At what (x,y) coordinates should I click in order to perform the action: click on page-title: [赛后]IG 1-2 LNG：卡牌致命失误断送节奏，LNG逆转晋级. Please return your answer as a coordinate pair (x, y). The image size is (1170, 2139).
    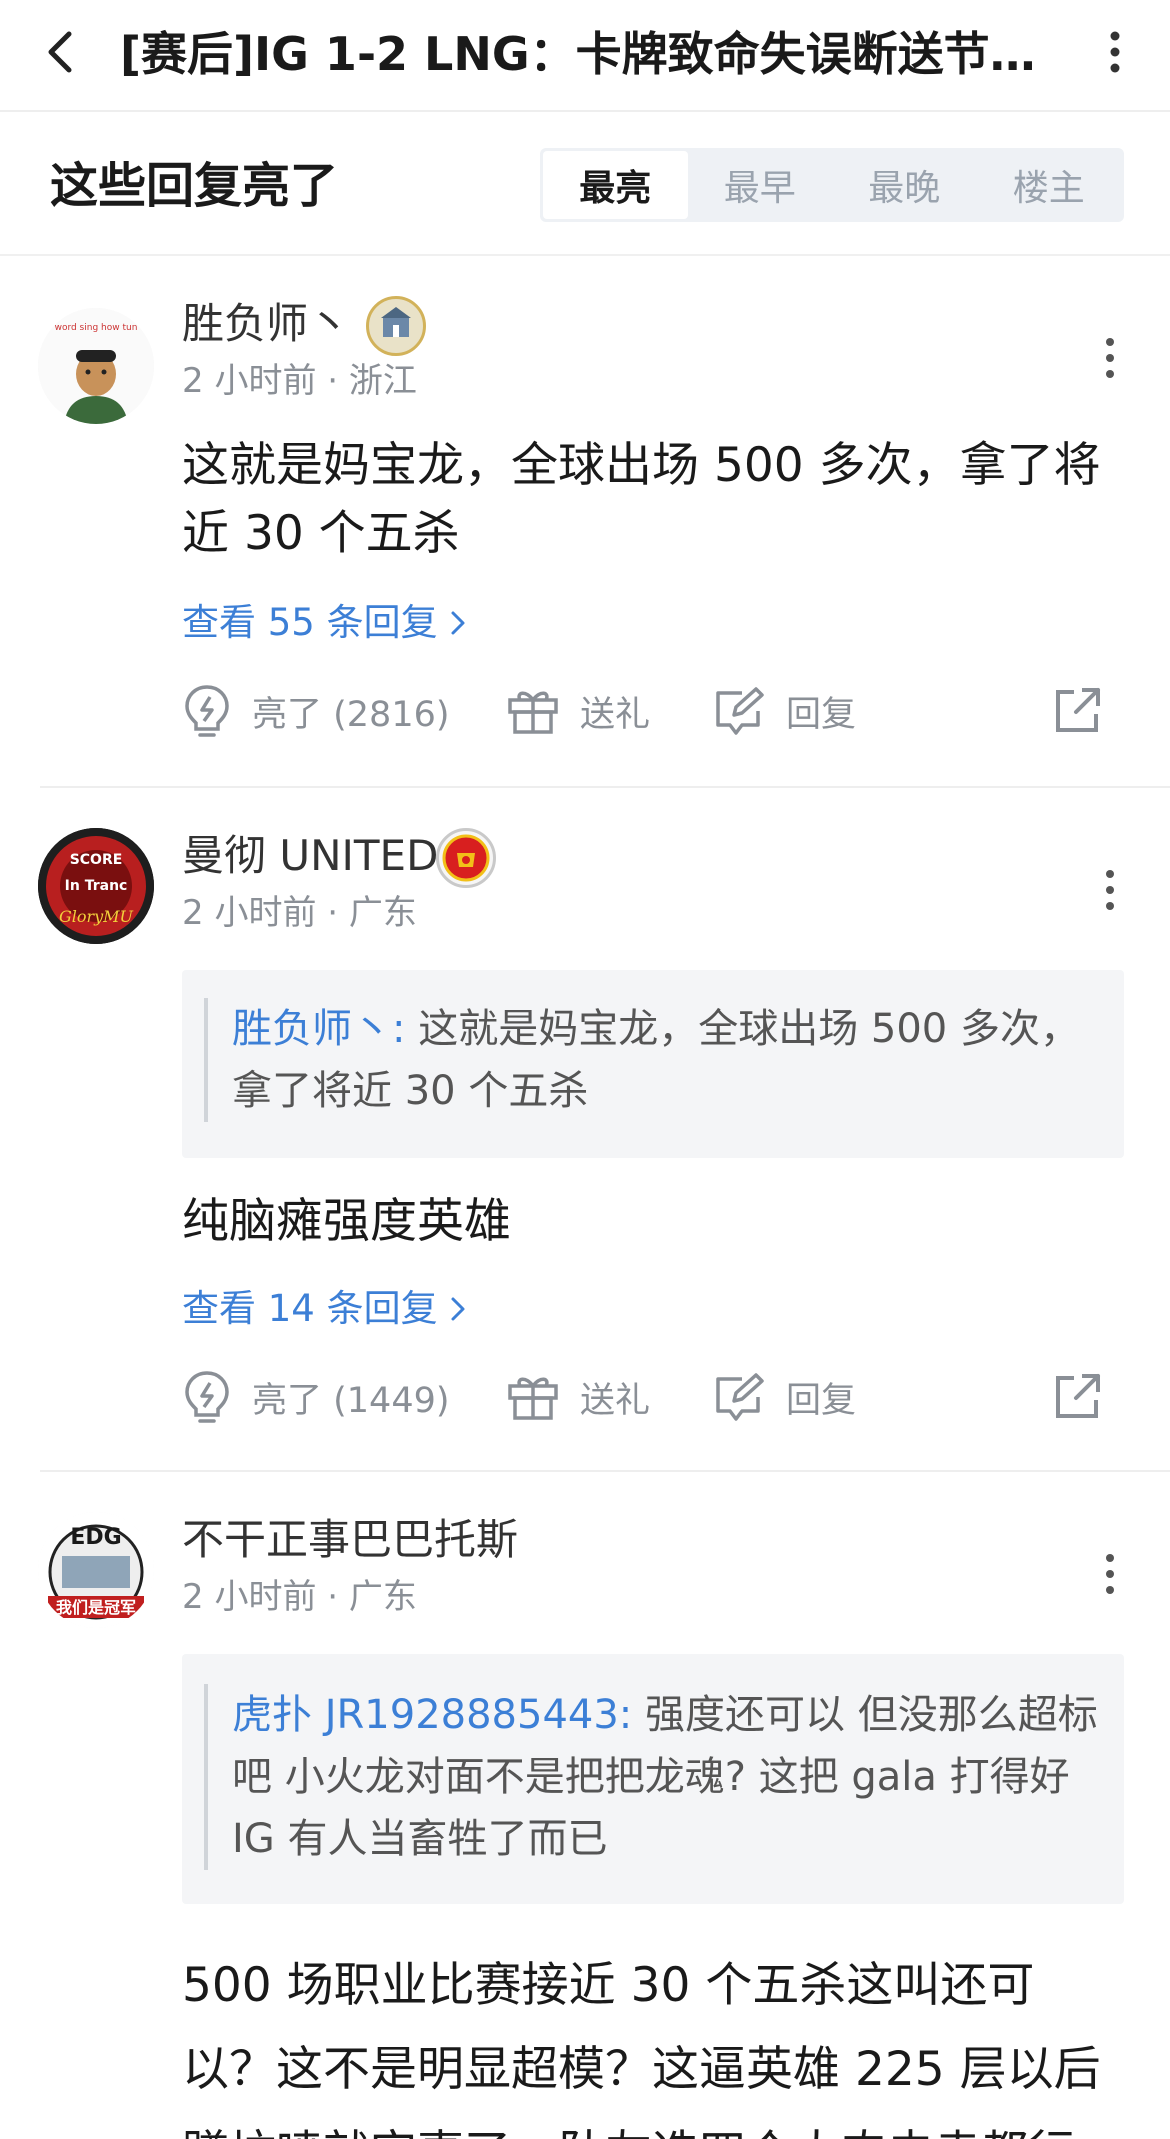
    Looking at the image, I should click on (585, 54).